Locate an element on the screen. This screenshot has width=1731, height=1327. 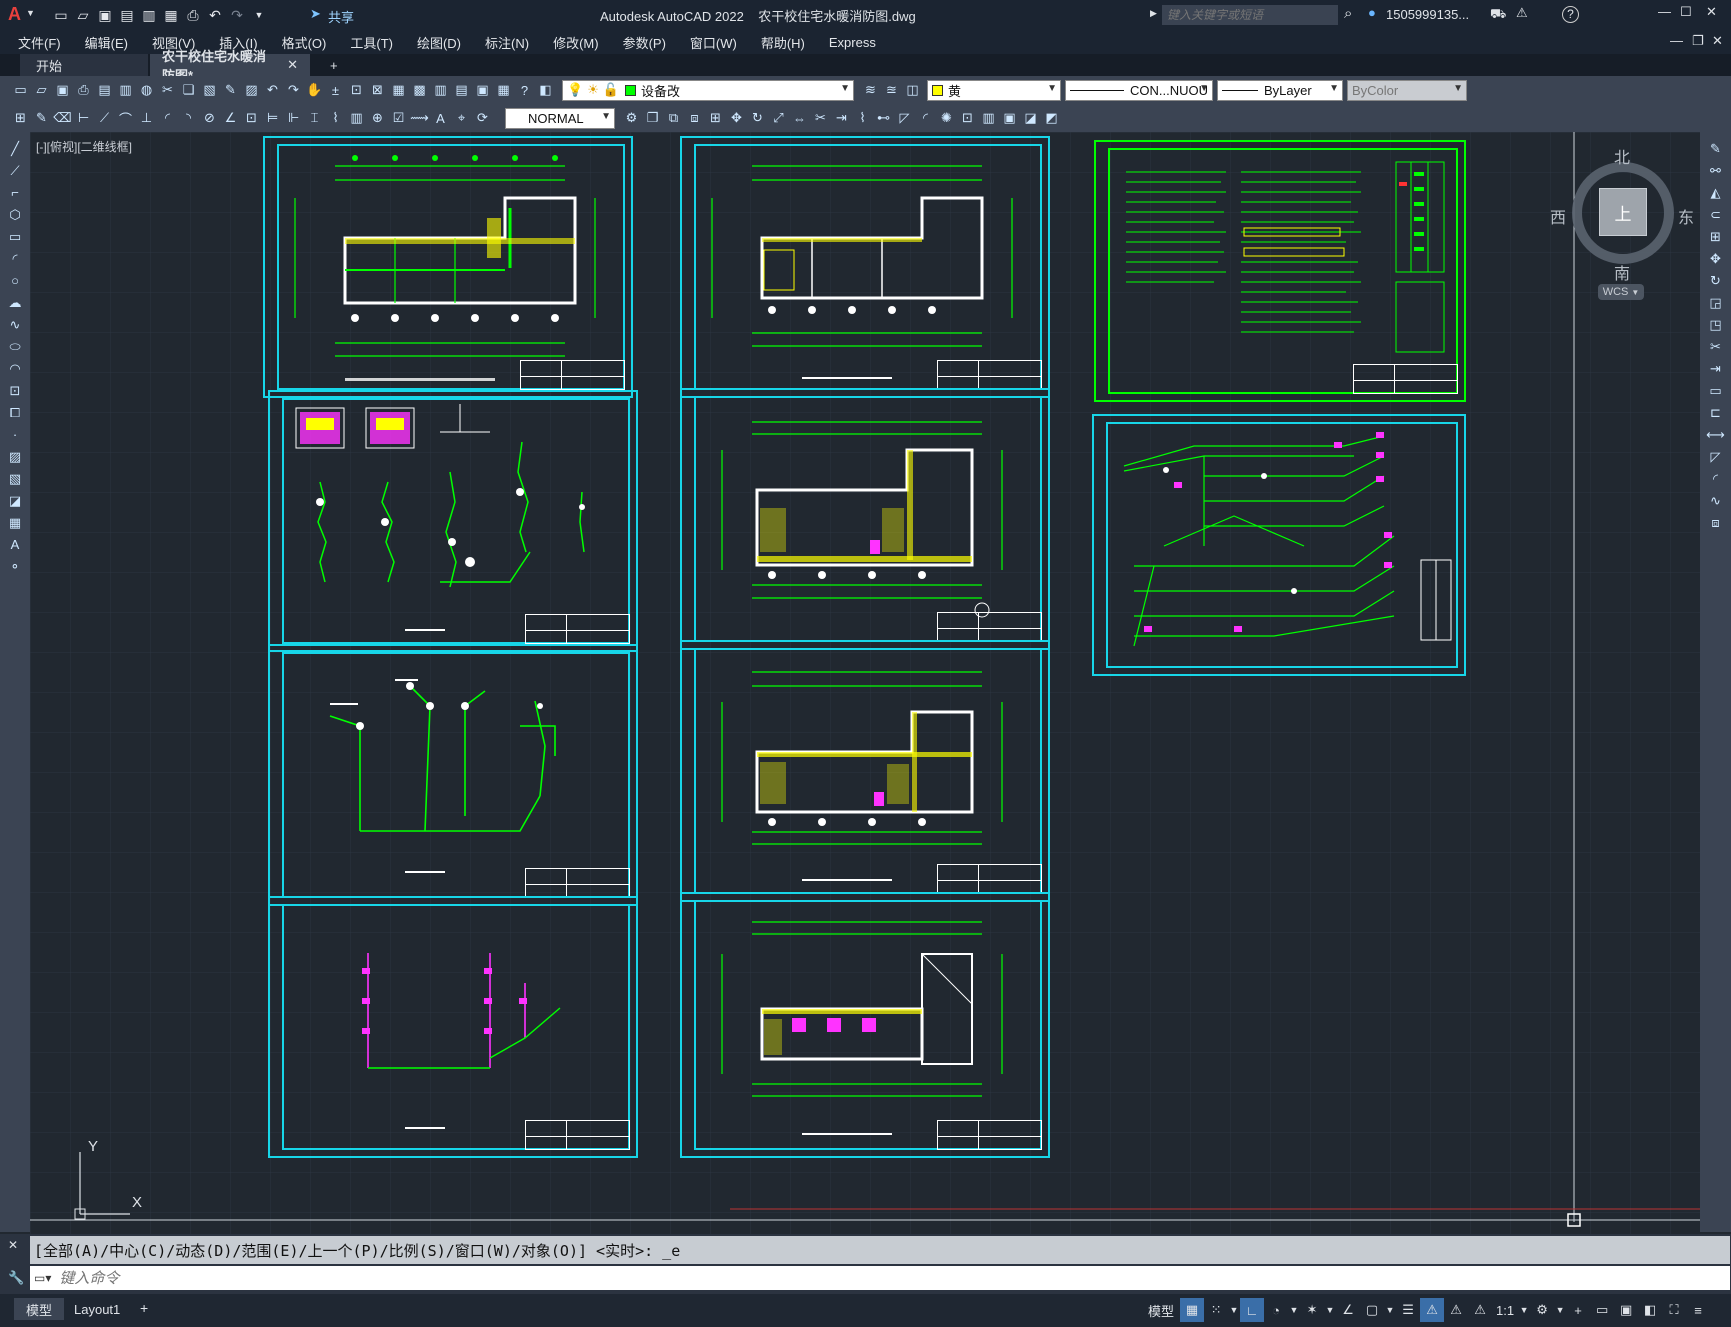
continue-dim-icon: ⊩ is located at coordinates (293, 118).